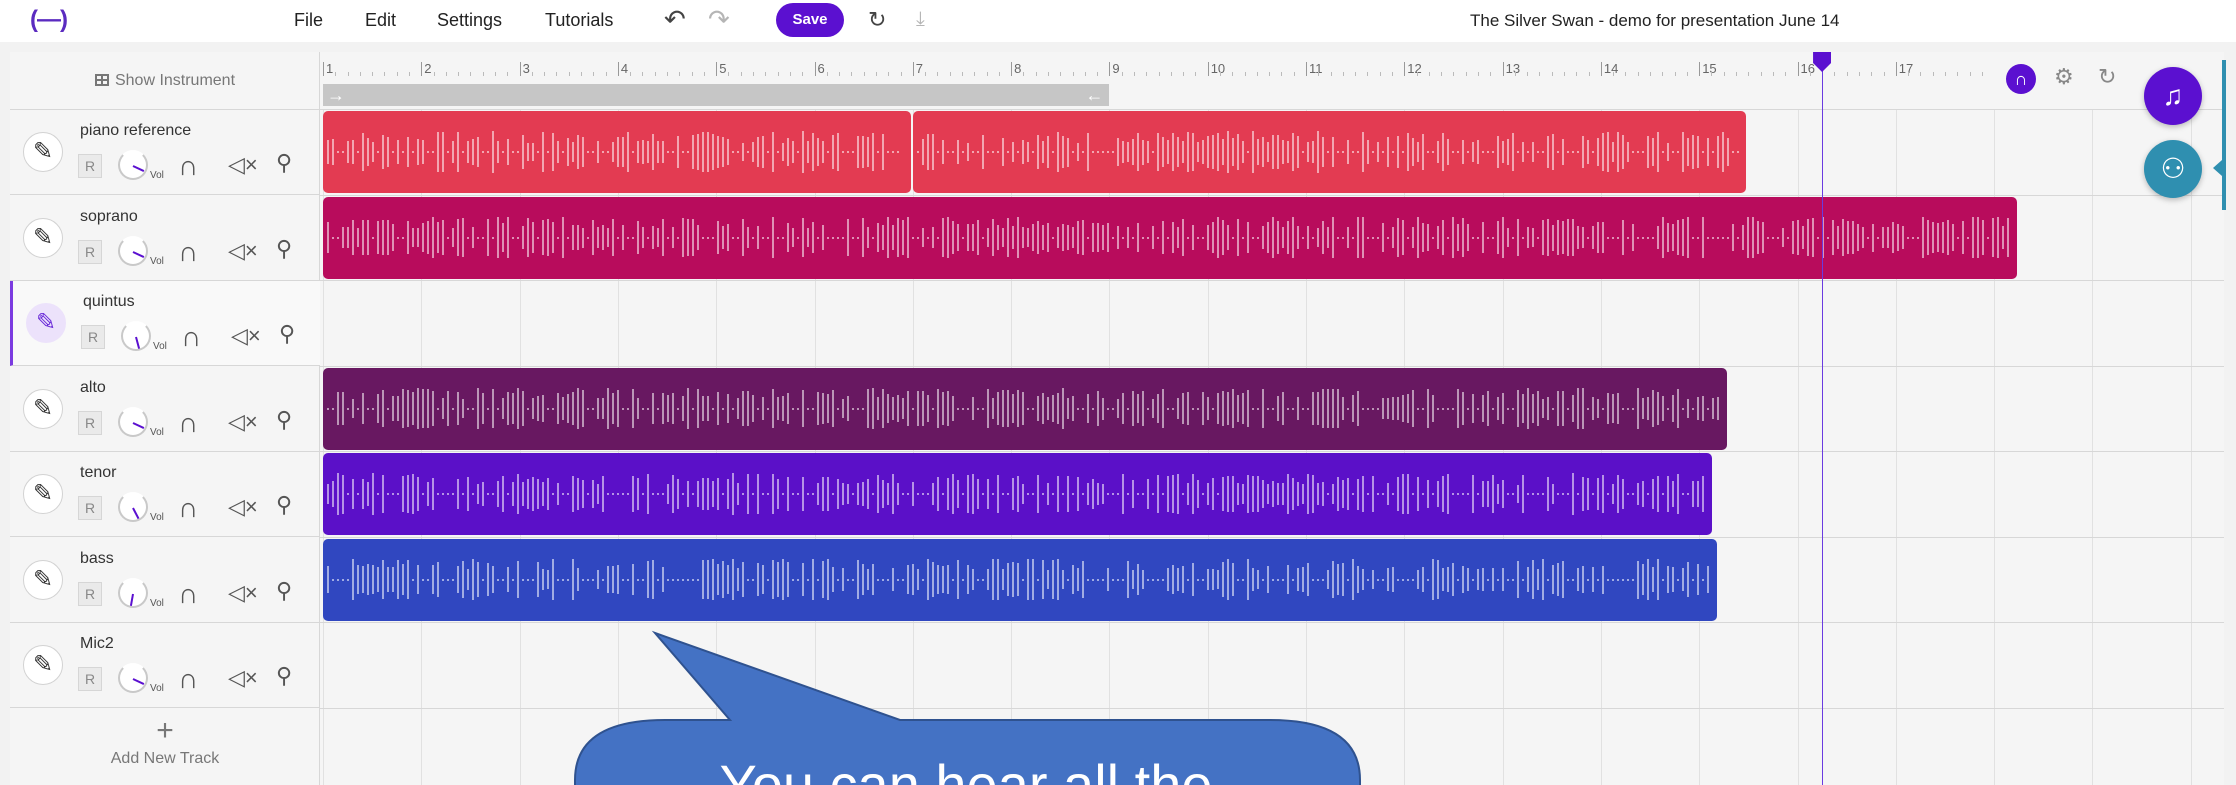  Describe the element at coordinates (2064, 77) in the screenshot. I see `gear-icon: ⚙` at that location.